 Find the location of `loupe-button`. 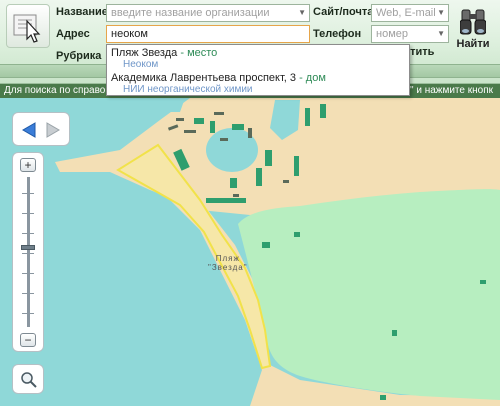

loupe-button is located at coordinates (28, 379).